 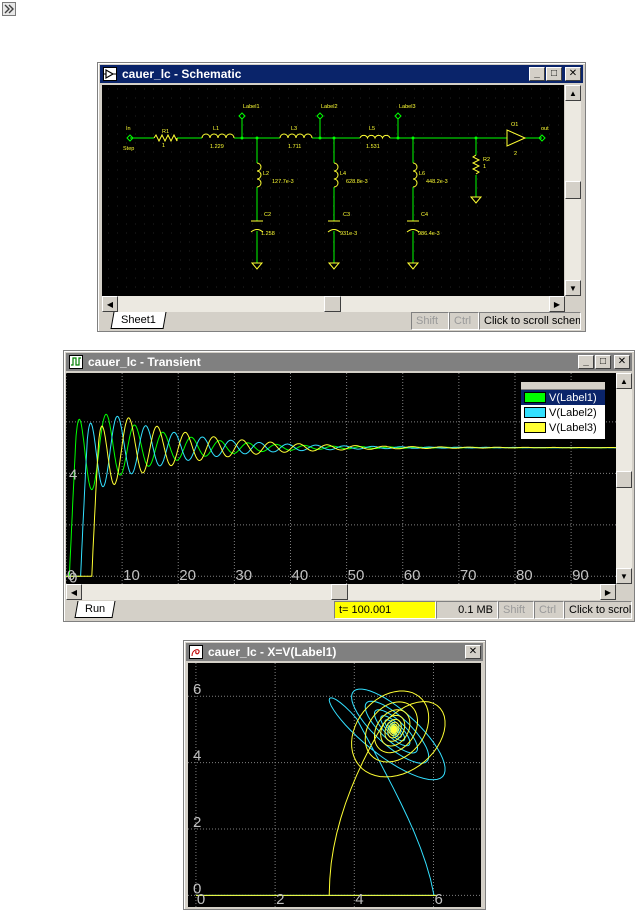 I want to click on xy-plot: 02460246, so click(x=334, y=785).